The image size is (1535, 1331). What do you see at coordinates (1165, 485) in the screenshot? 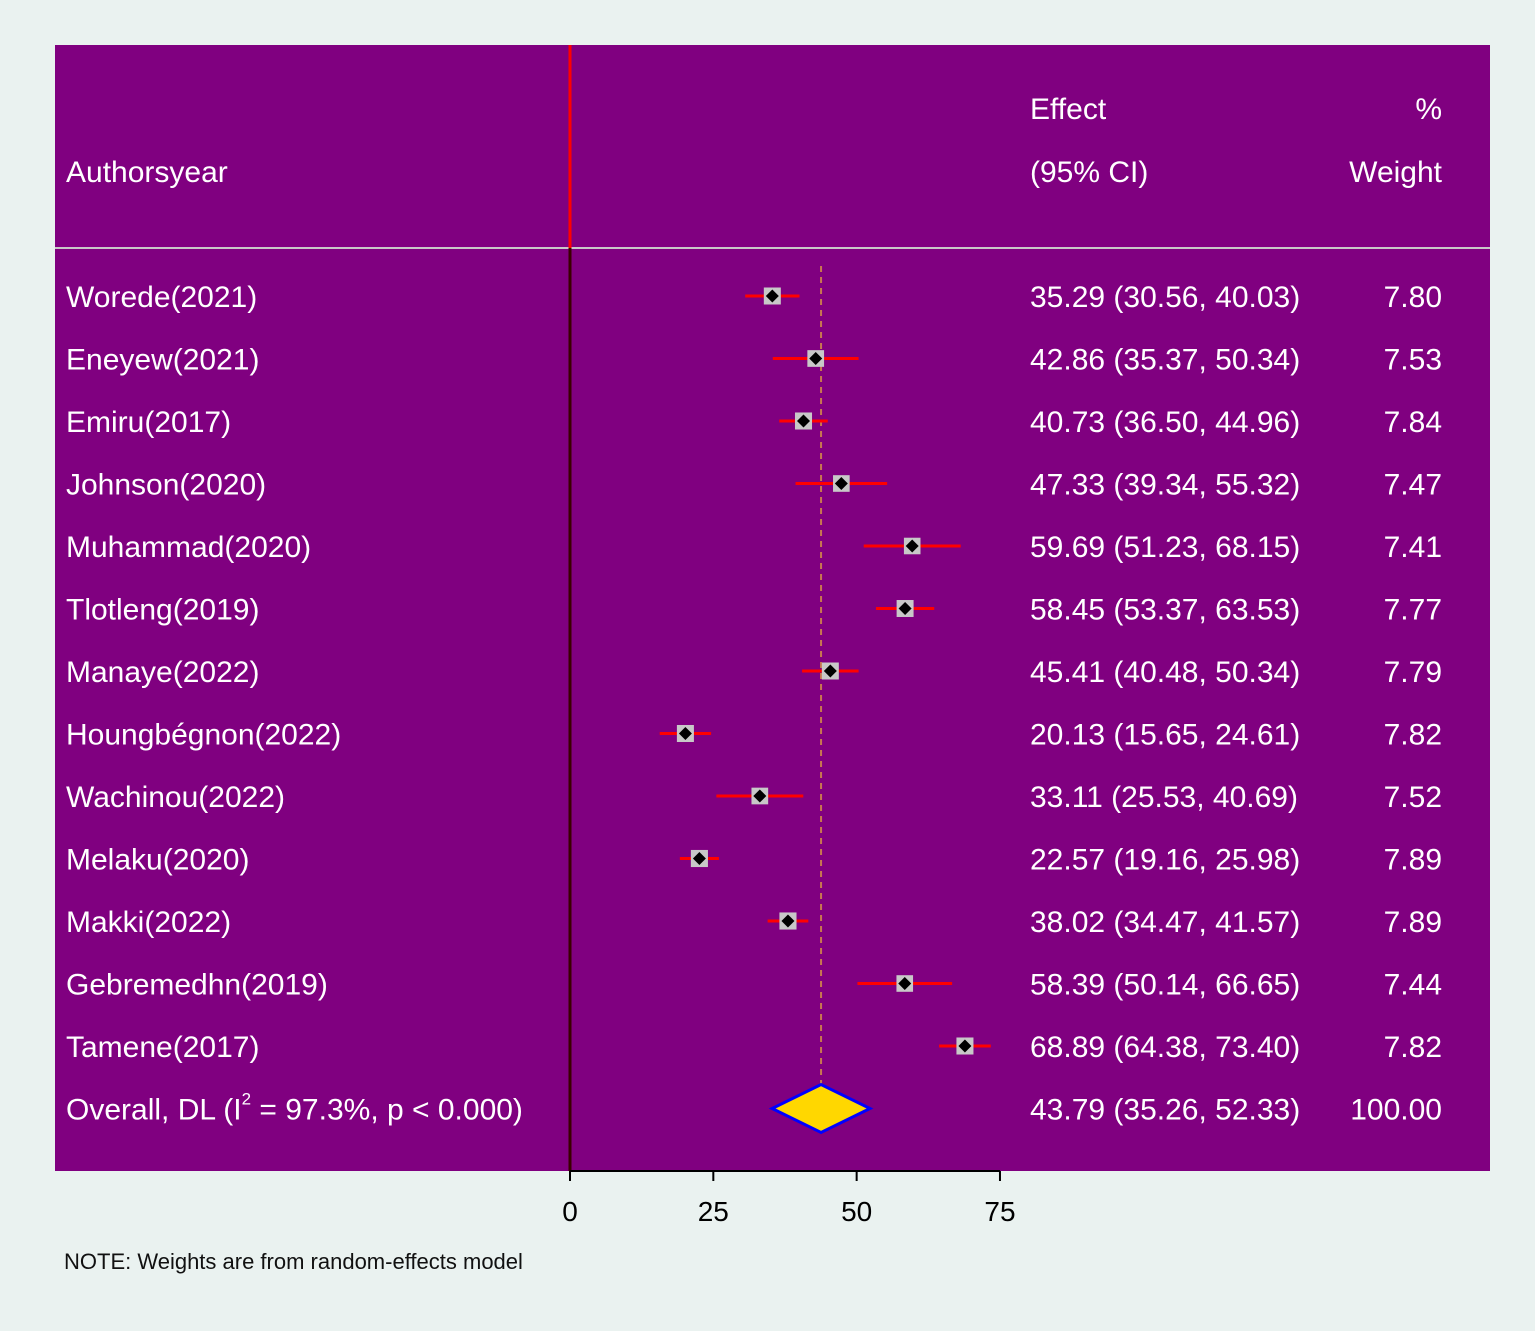
I see `effect-ci-text: 47.33 (39.34, 55.32)` at bounding box center [1165, 485].